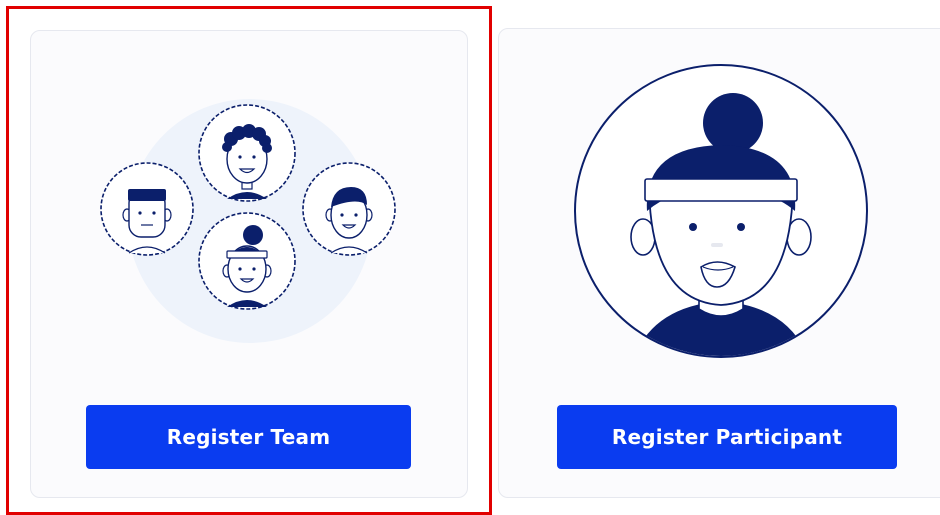  I want to click on register-participant-button: Register Participant, so click(727, 437).